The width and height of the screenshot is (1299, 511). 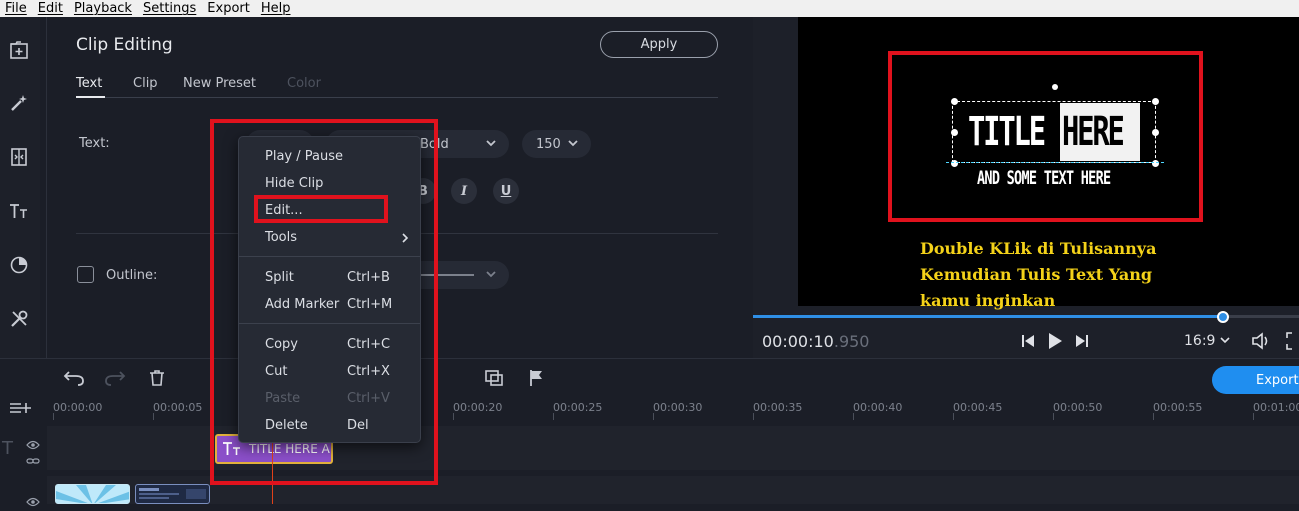 I want to click on font-size-dropdown: 150, so click(x=556, y=144).